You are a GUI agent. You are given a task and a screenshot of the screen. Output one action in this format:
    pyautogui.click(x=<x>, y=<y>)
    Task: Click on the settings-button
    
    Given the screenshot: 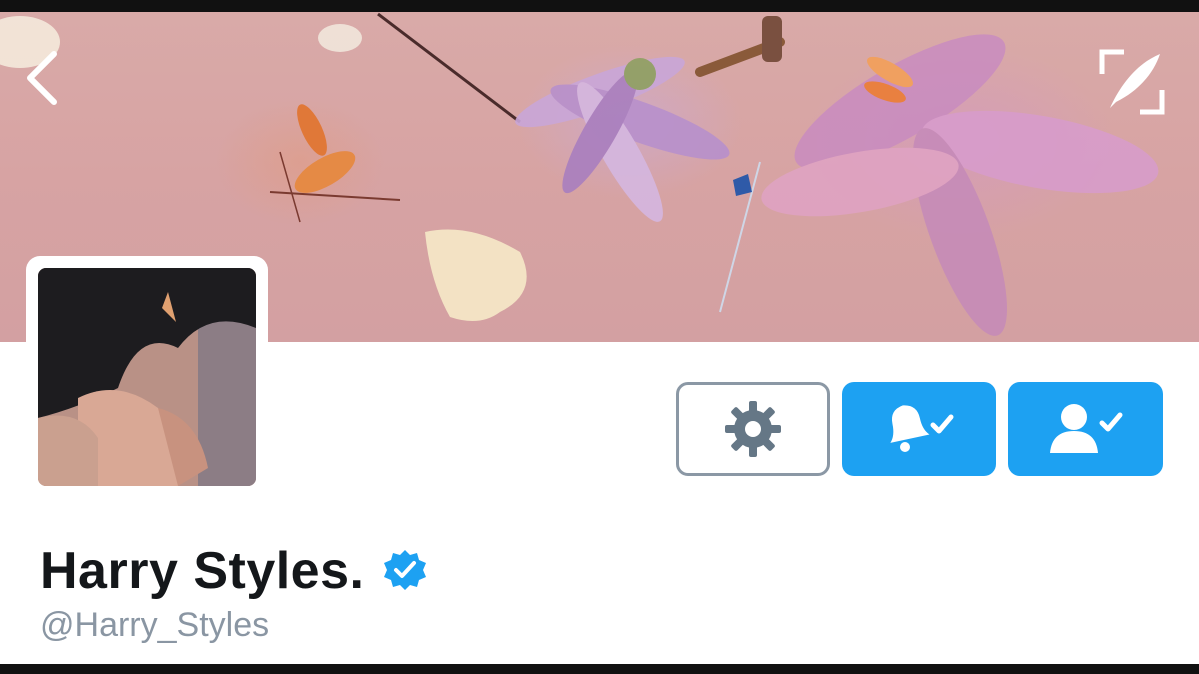 What is the action you would take?
    pyautogui.click(x=753, y=429)
    